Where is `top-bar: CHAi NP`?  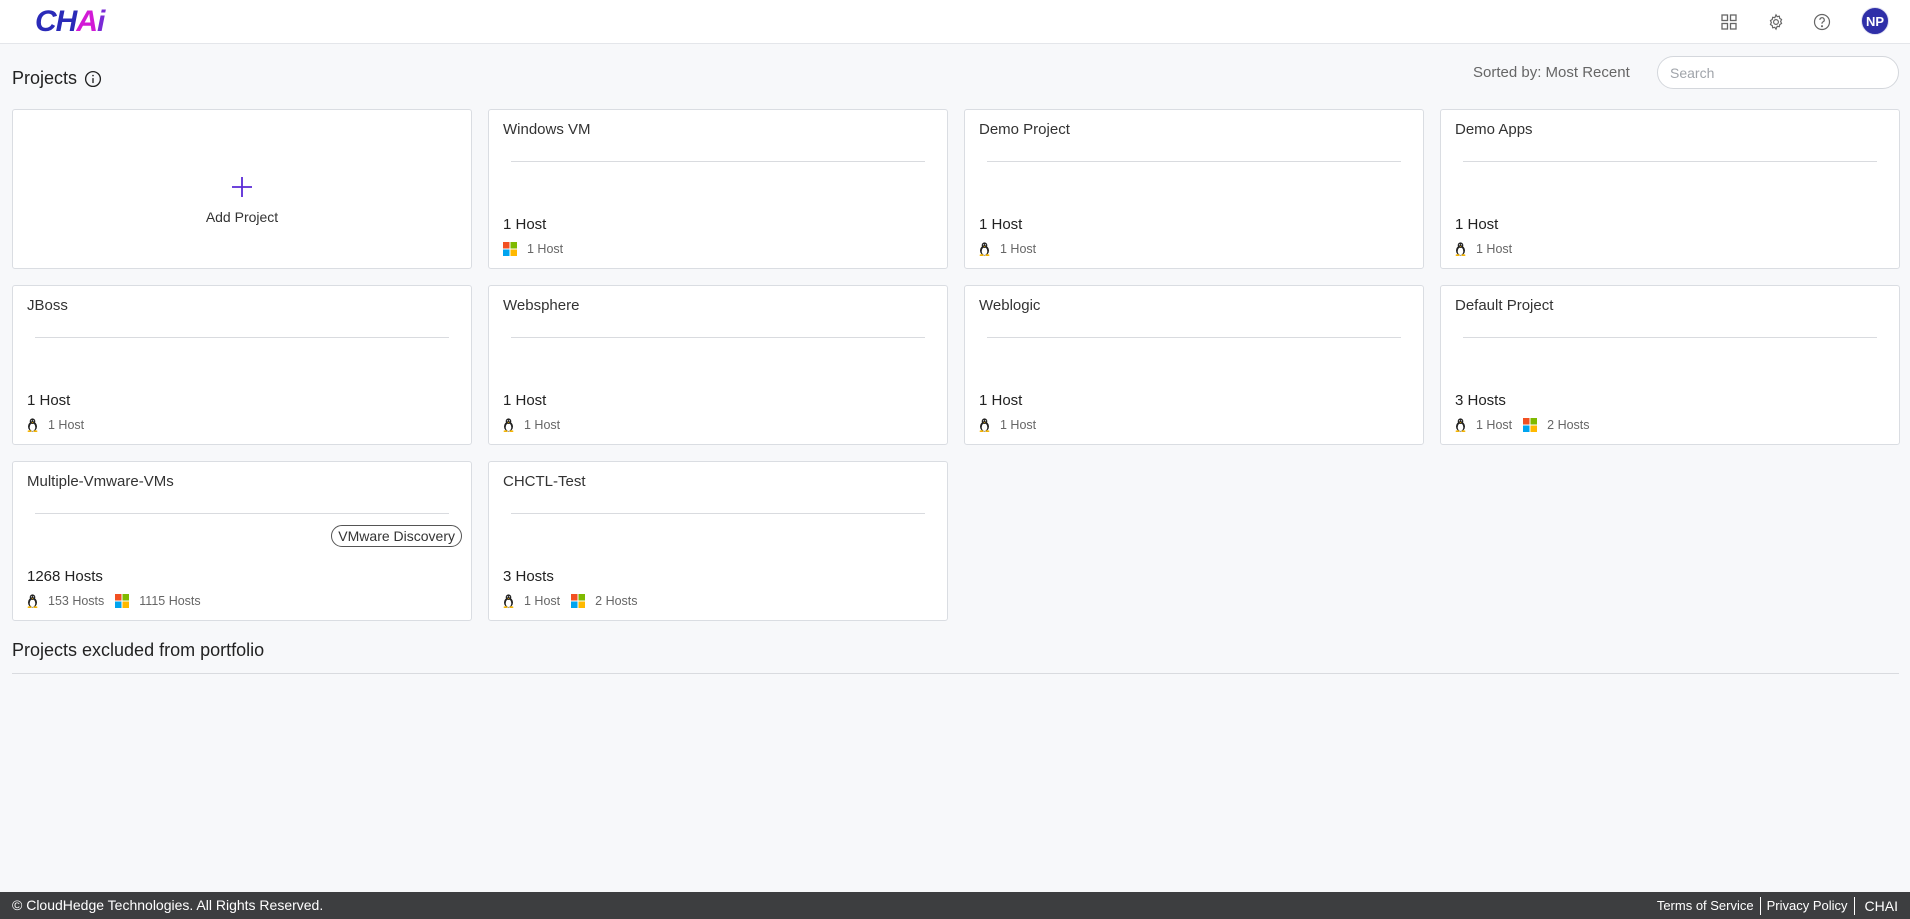 top-bar: CHAi NP is located at coordinates (955, 22).